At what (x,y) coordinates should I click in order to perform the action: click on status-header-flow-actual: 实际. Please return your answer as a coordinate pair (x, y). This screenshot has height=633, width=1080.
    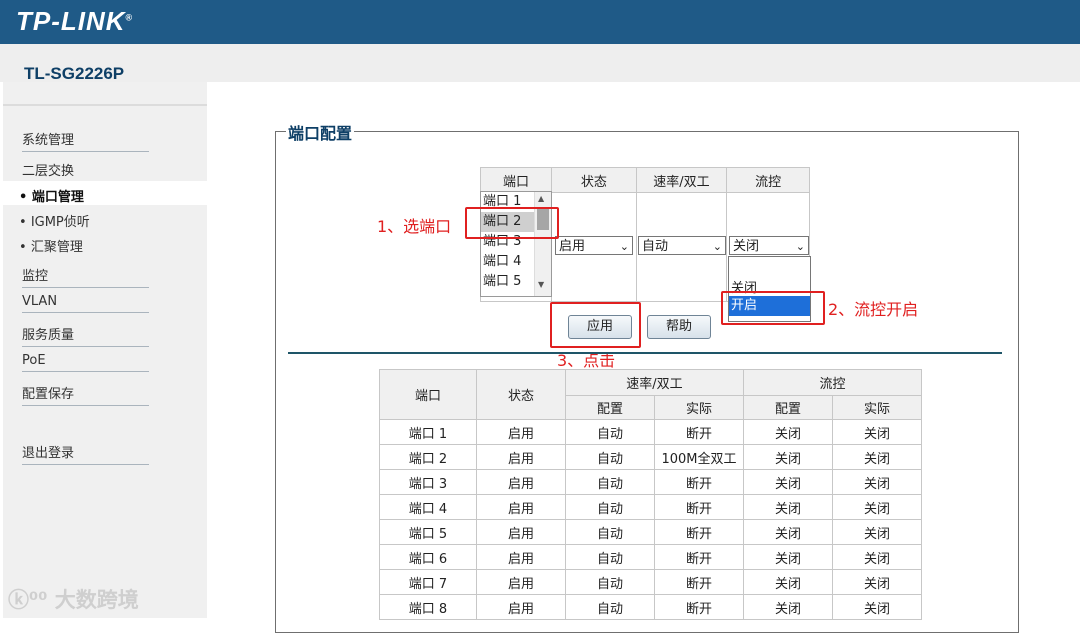
    Looking at the image, I should click on (877, 407).